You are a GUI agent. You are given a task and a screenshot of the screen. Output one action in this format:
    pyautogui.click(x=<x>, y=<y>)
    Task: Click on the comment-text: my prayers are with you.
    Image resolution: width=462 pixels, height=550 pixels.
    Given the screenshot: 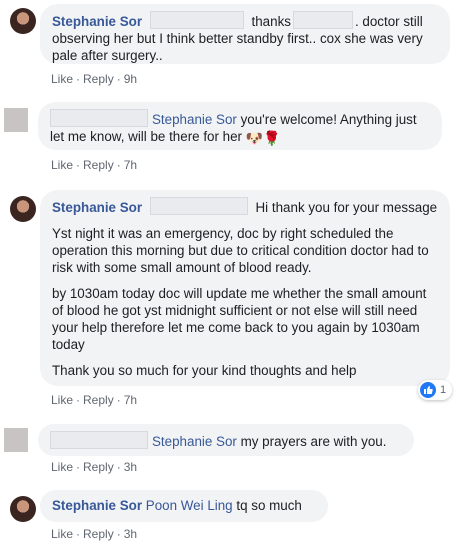 What is the action you would take?
    pyautogui.click(x=311, y=441)
    